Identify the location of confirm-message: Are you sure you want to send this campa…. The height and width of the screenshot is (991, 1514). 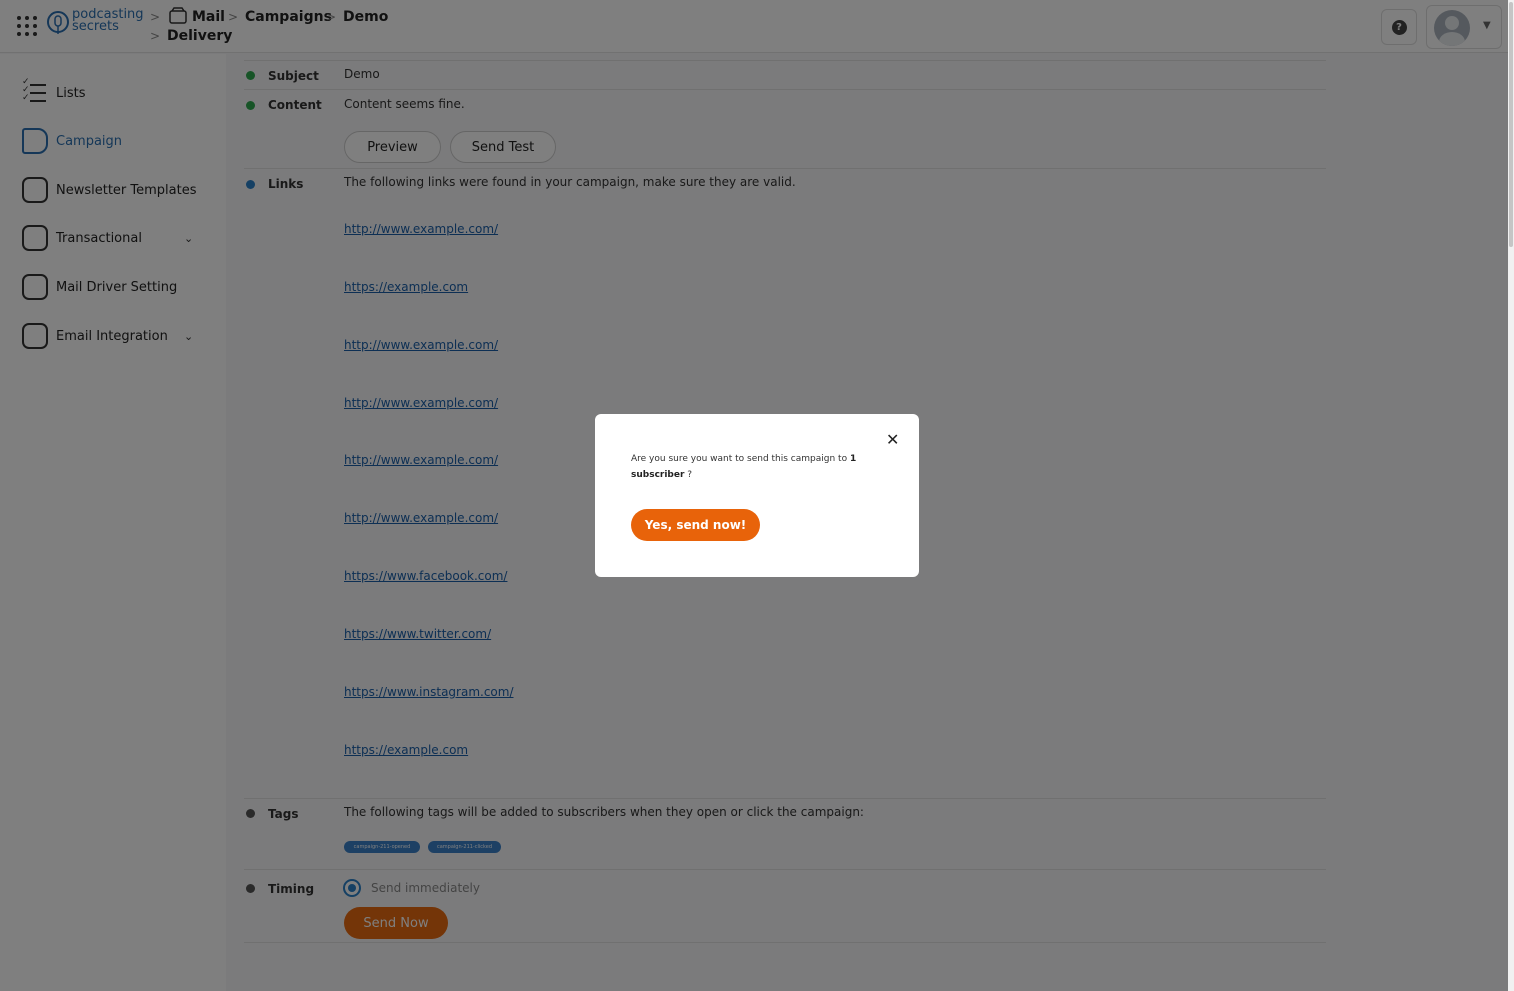
(751, 467).